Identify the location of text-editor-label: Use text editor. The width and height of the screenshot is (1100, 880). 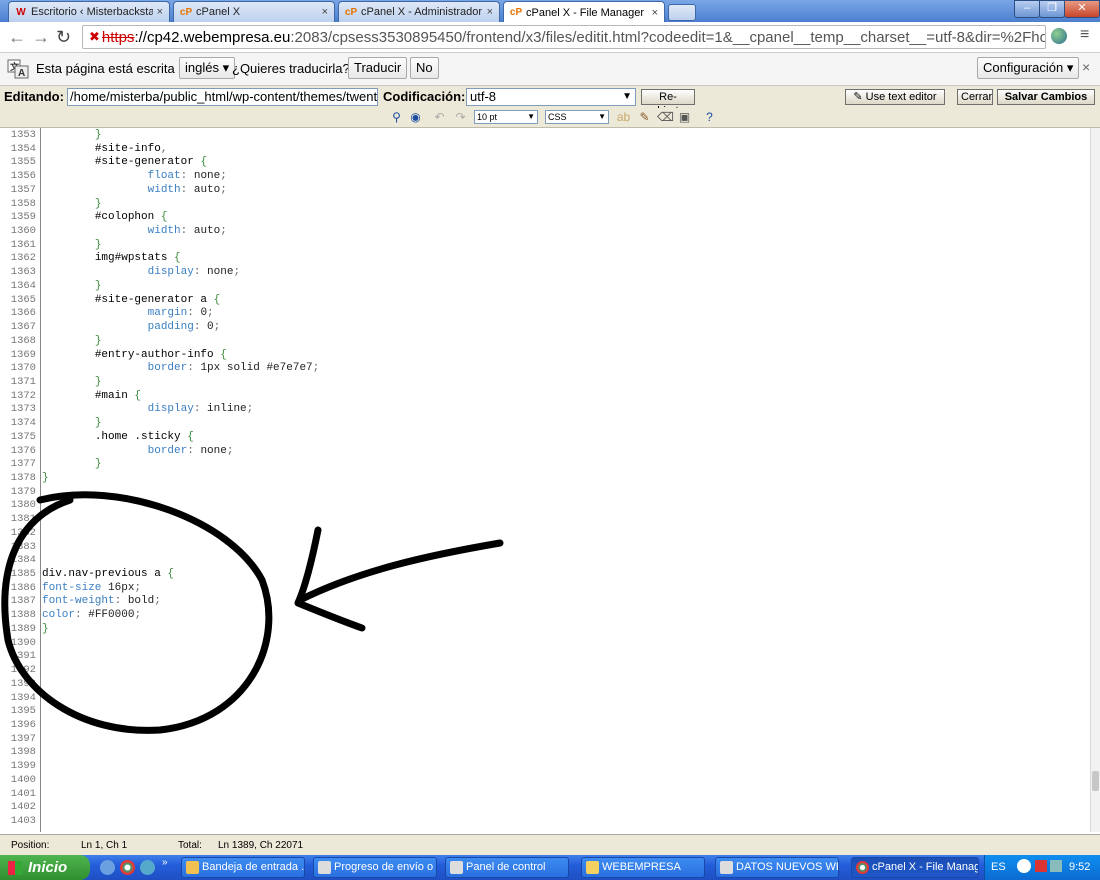
(901, 97).